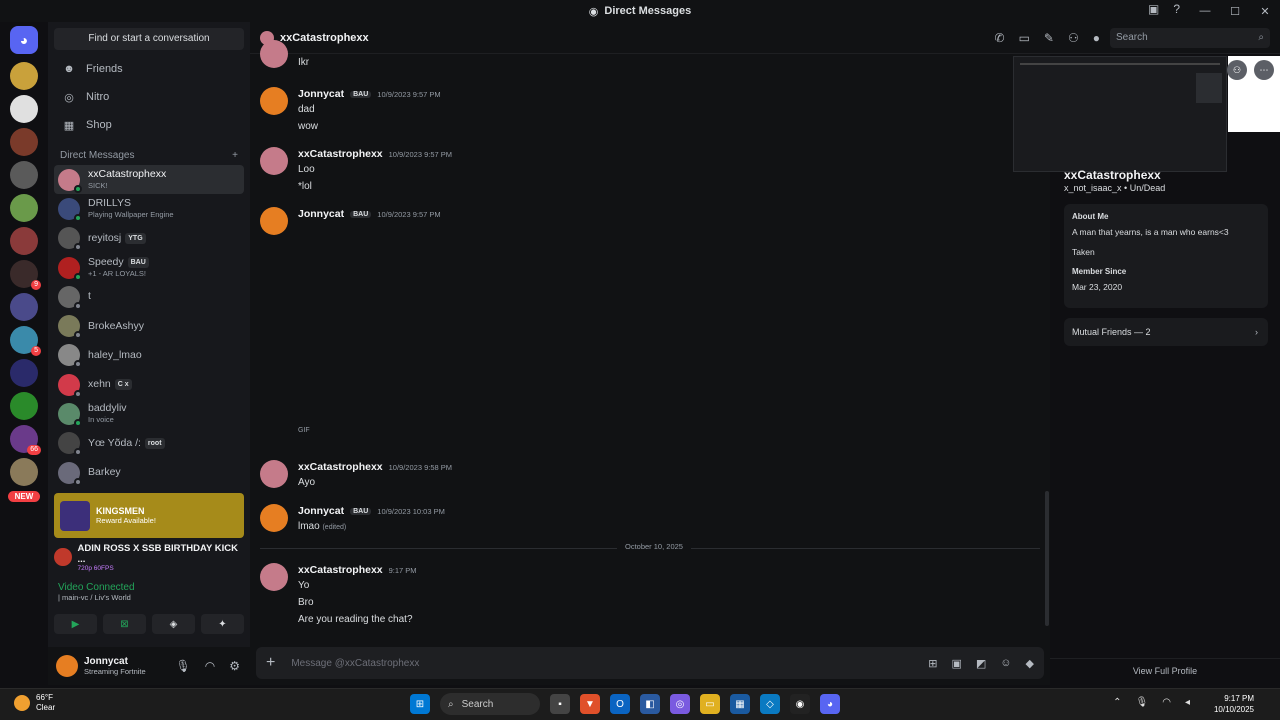  What do you see at coordinates (590, 704) in the screenshot?
I see `brave-icon: ▼` at bounding box center [590, 704].